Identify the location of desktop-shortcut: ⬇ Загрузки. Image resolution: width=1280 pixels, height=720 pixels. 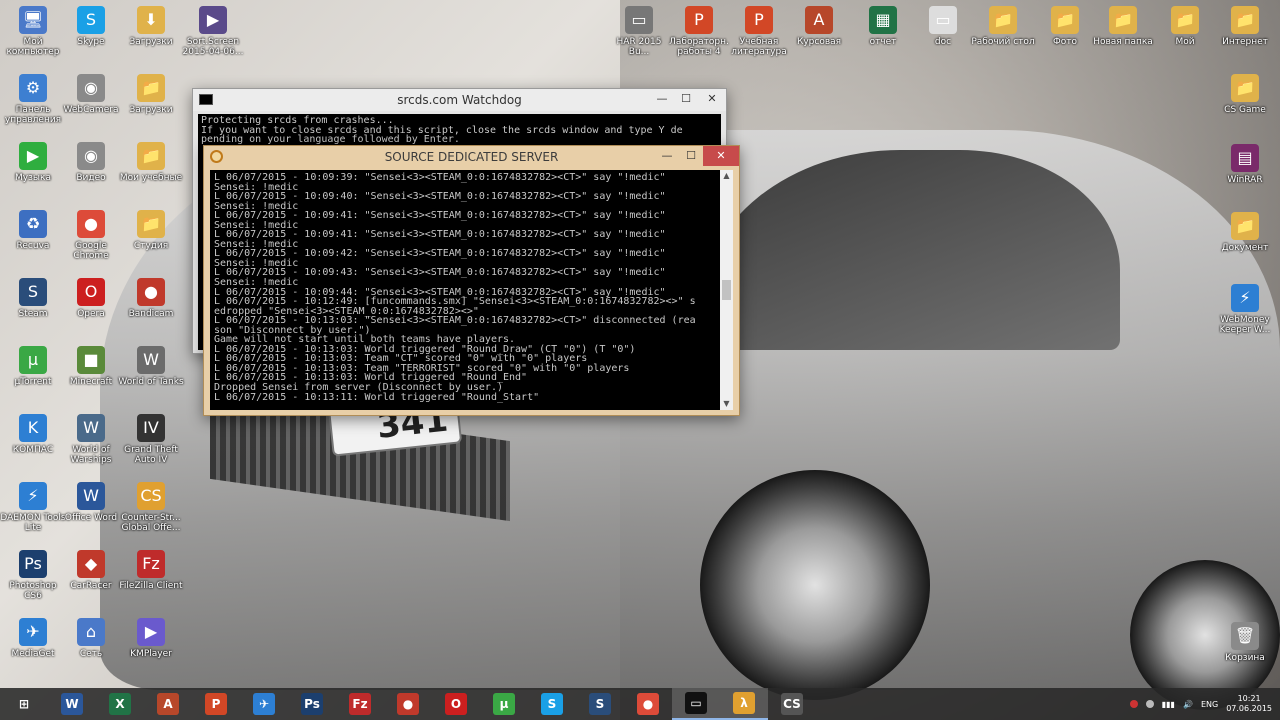
(151, 26).